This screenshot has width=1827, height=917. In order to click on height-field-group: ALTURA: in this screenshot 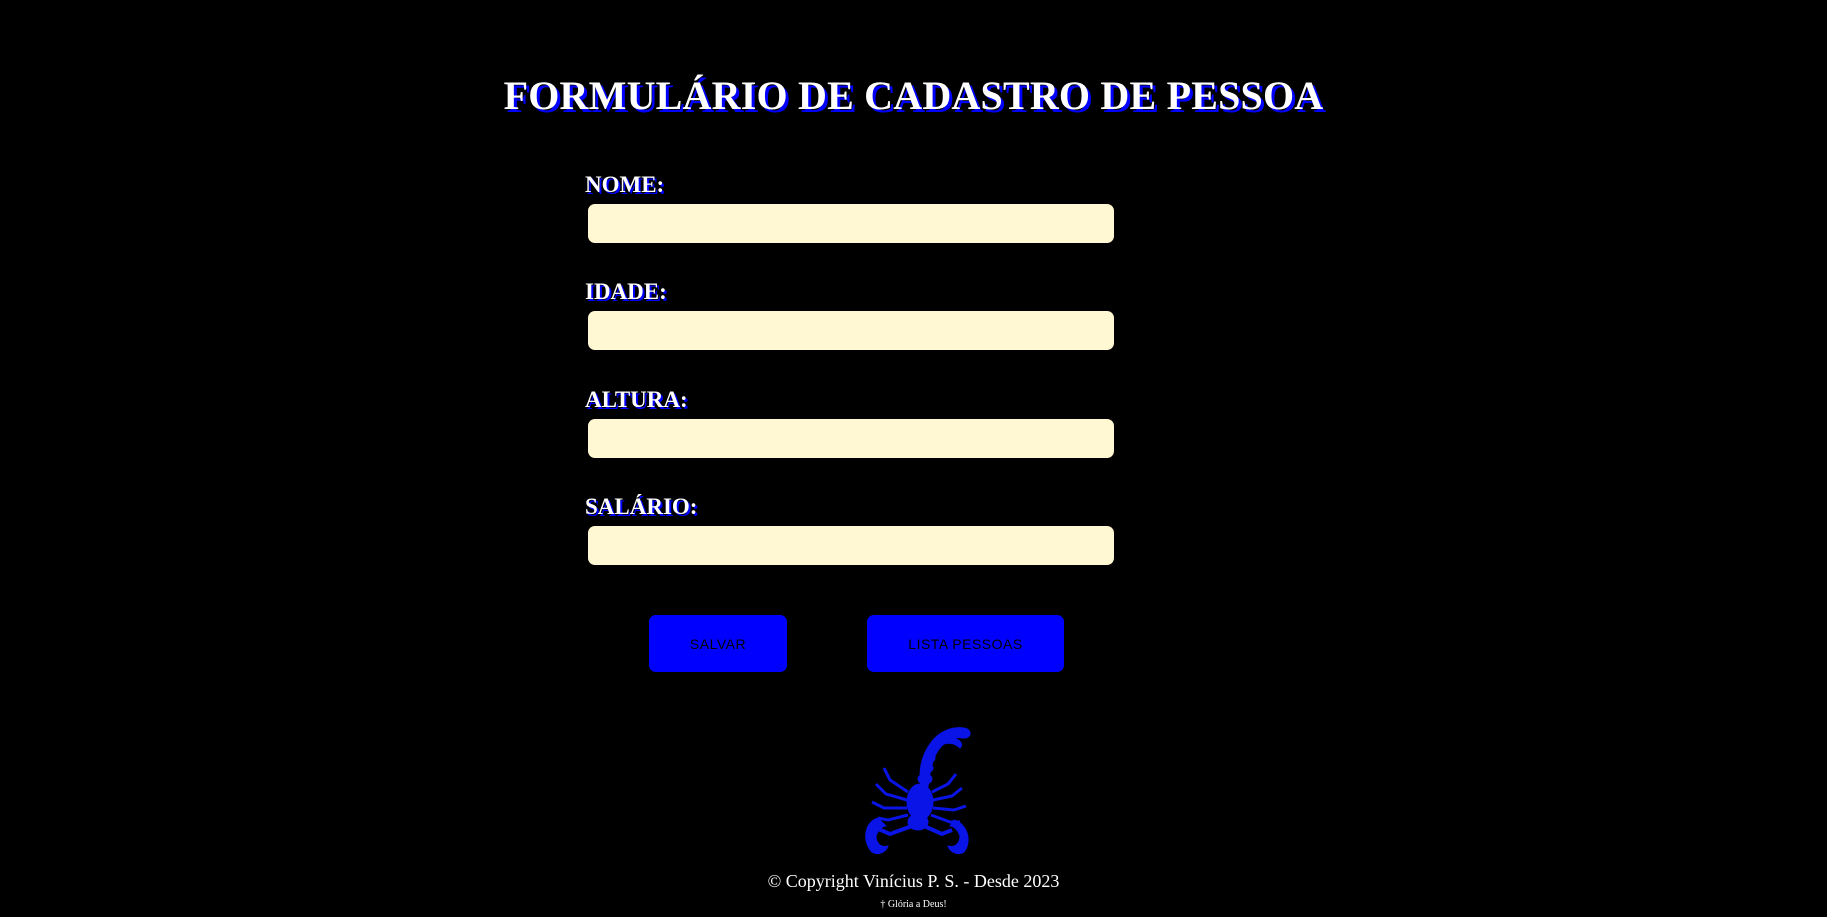, I will do `click(850, 422)`.